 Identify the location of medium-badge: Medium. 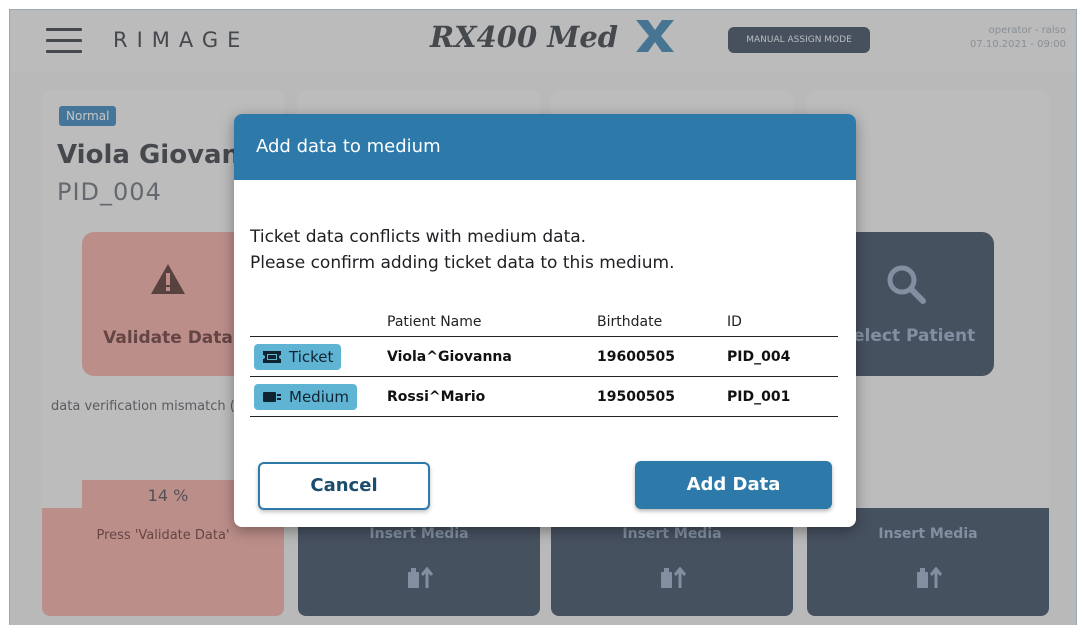
(305, 396).